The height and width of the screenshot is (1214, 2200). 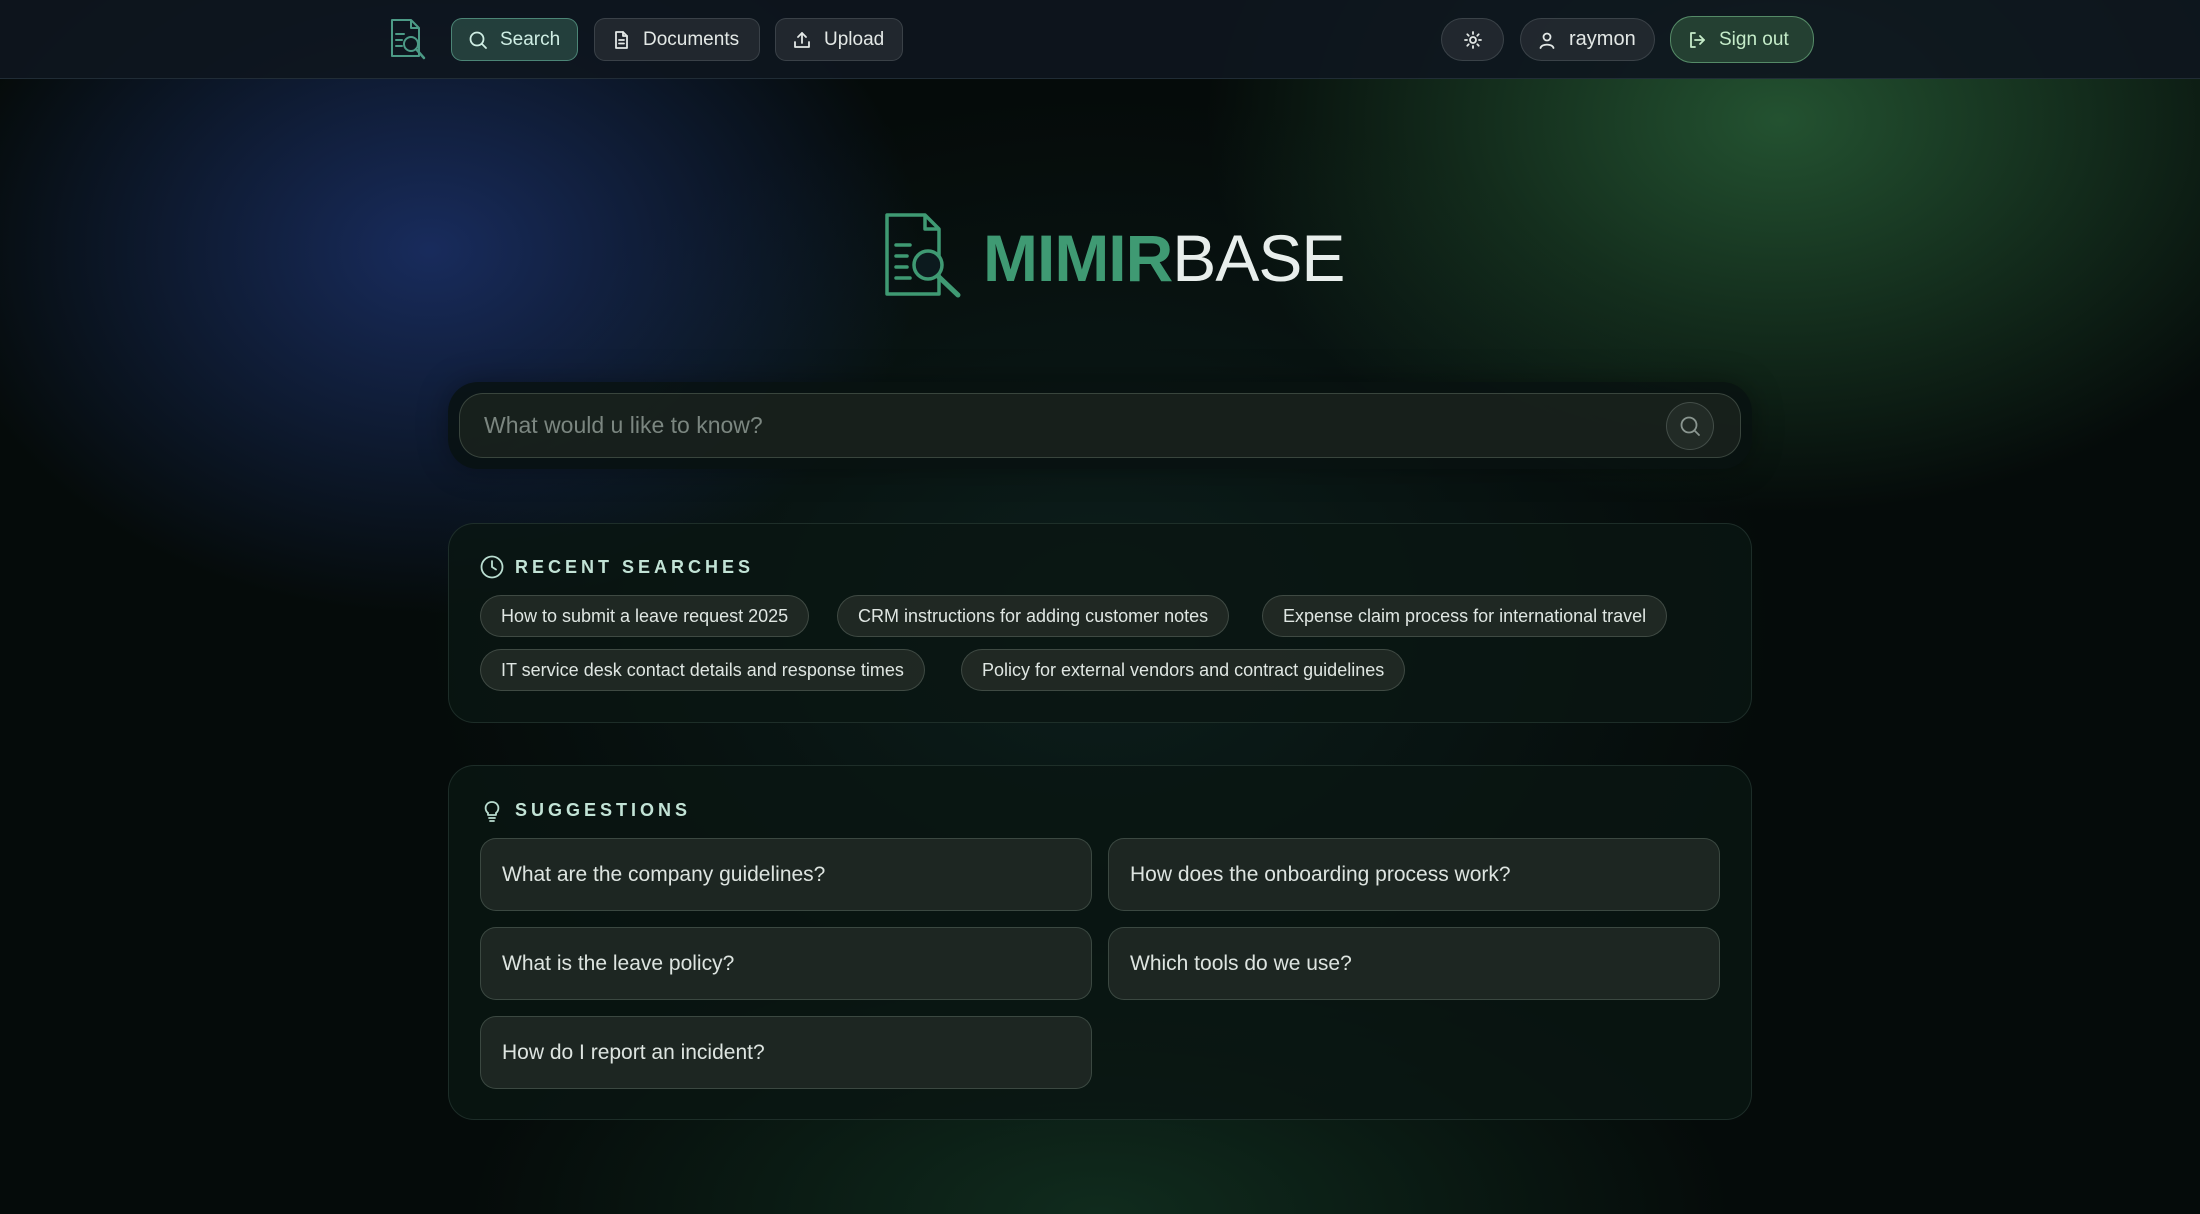 I want to click on top-nav: Search Documents Upload raymon Sign out, so click(x=1100, y=39).